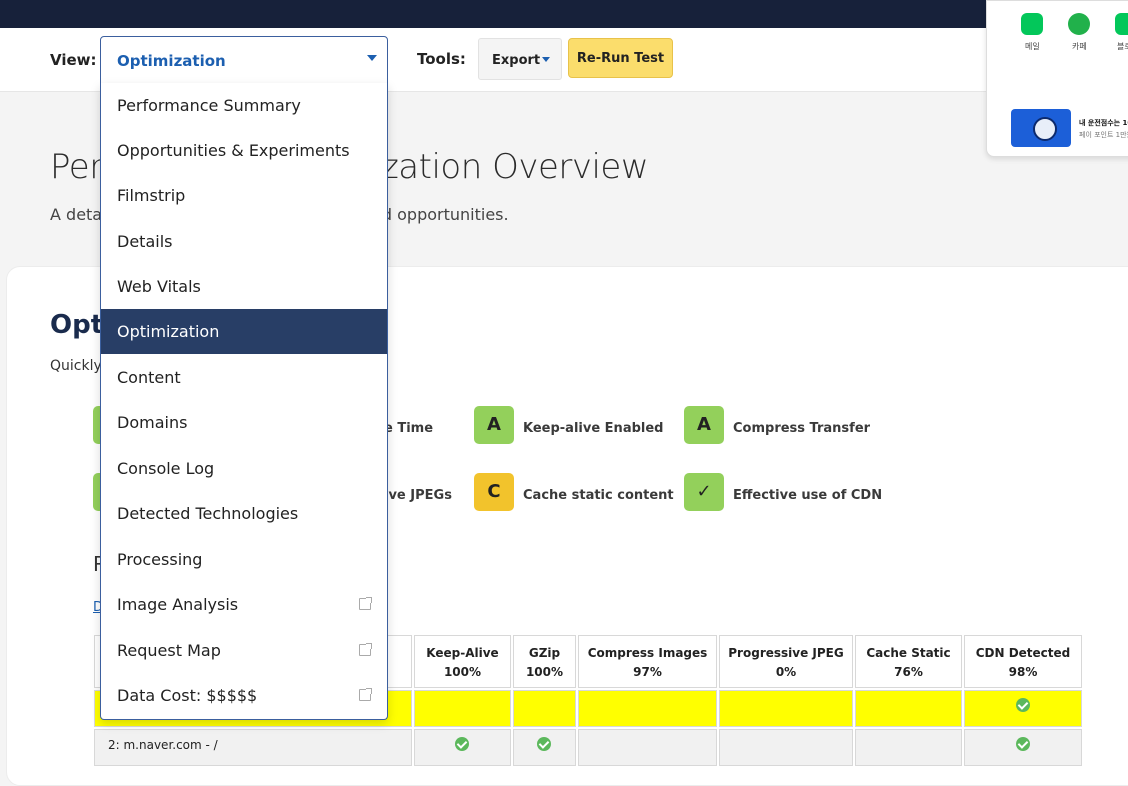 The image size is (1128, 786). What do you see at coordinates (1057, 78) in the screenshot?
I see `naver-popup: 메일 카페 블로 내 운전점수는 10 페이 포인트 1만원` at bounding box center [1057, 78].